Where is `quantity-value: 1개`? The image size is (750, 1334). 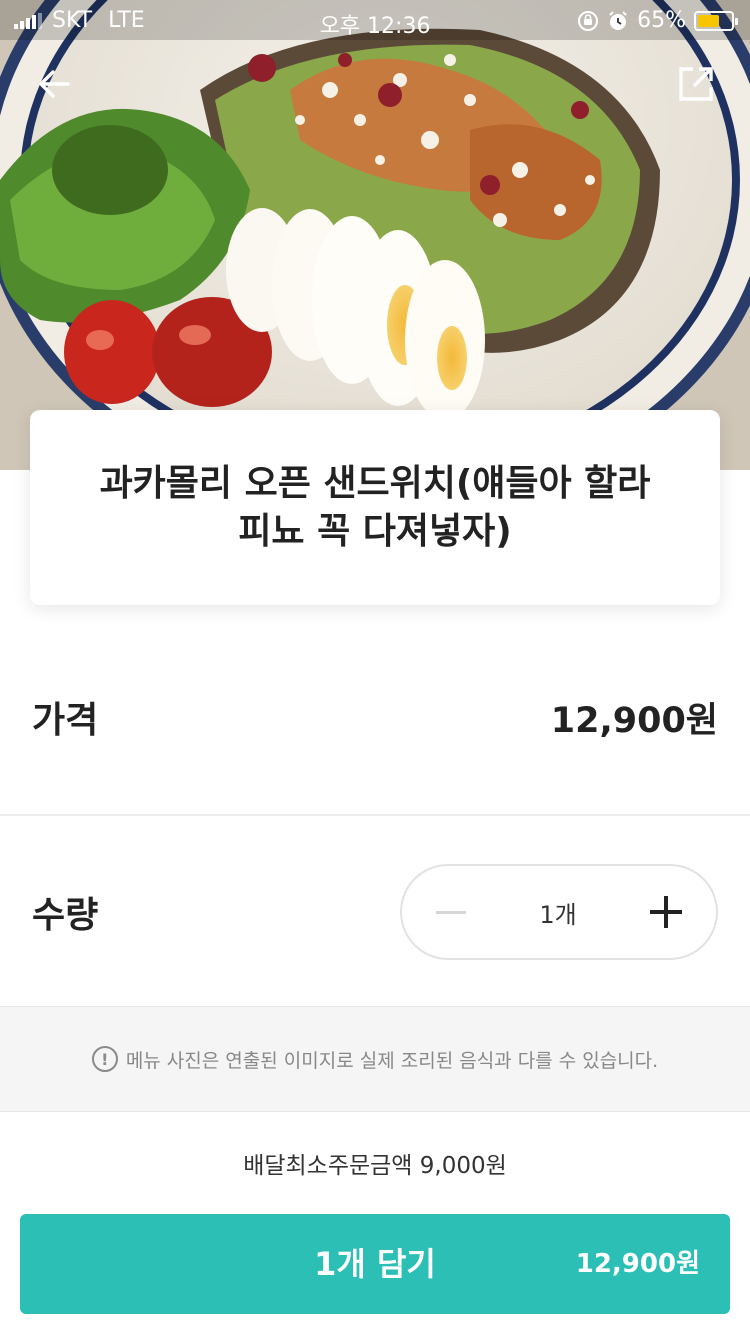
quantity-value: 1개 is located at coordinates (558, 914).